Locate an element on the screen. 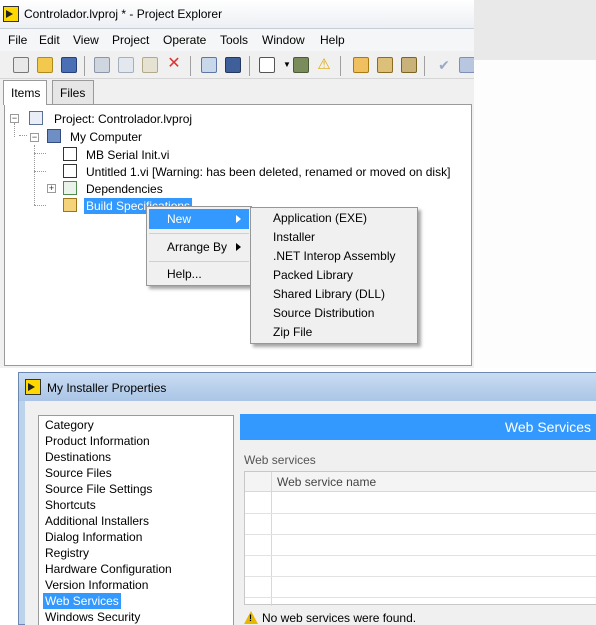  submenu-item-shared-library: Shared Library (DLL) is located at coordinates (334, 294).